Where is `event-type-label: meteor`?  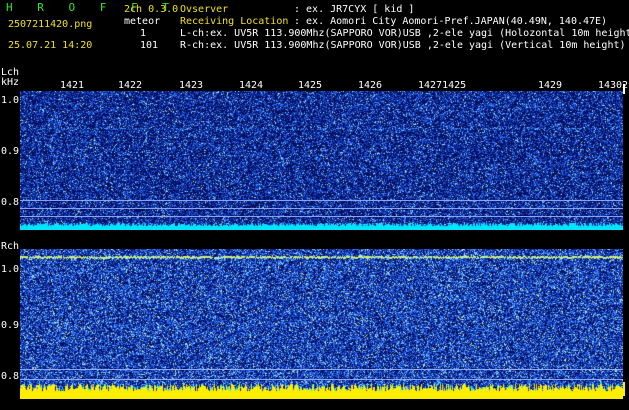
event-type-label: meteor is located at coordinates (142, 21).